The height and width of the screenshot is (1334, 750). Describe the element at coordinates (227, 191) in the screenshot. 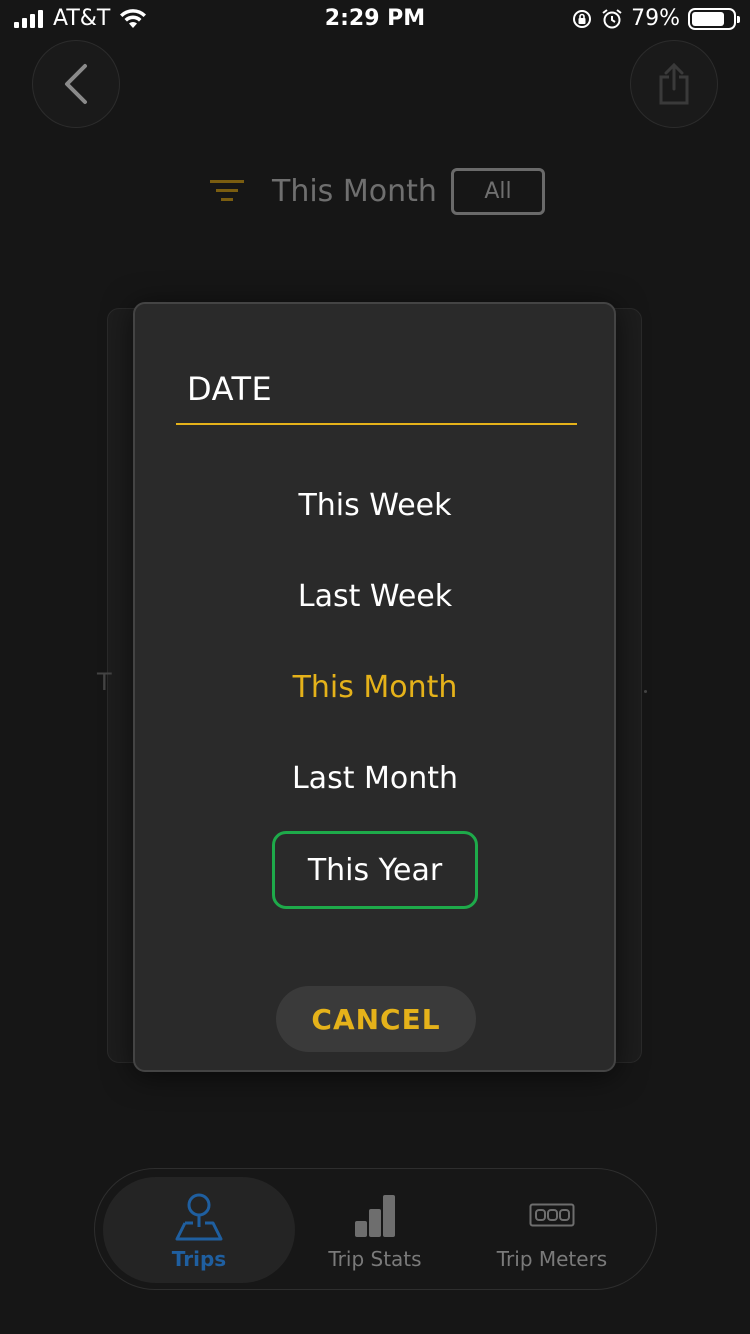

I see `filter-icon` at that location.